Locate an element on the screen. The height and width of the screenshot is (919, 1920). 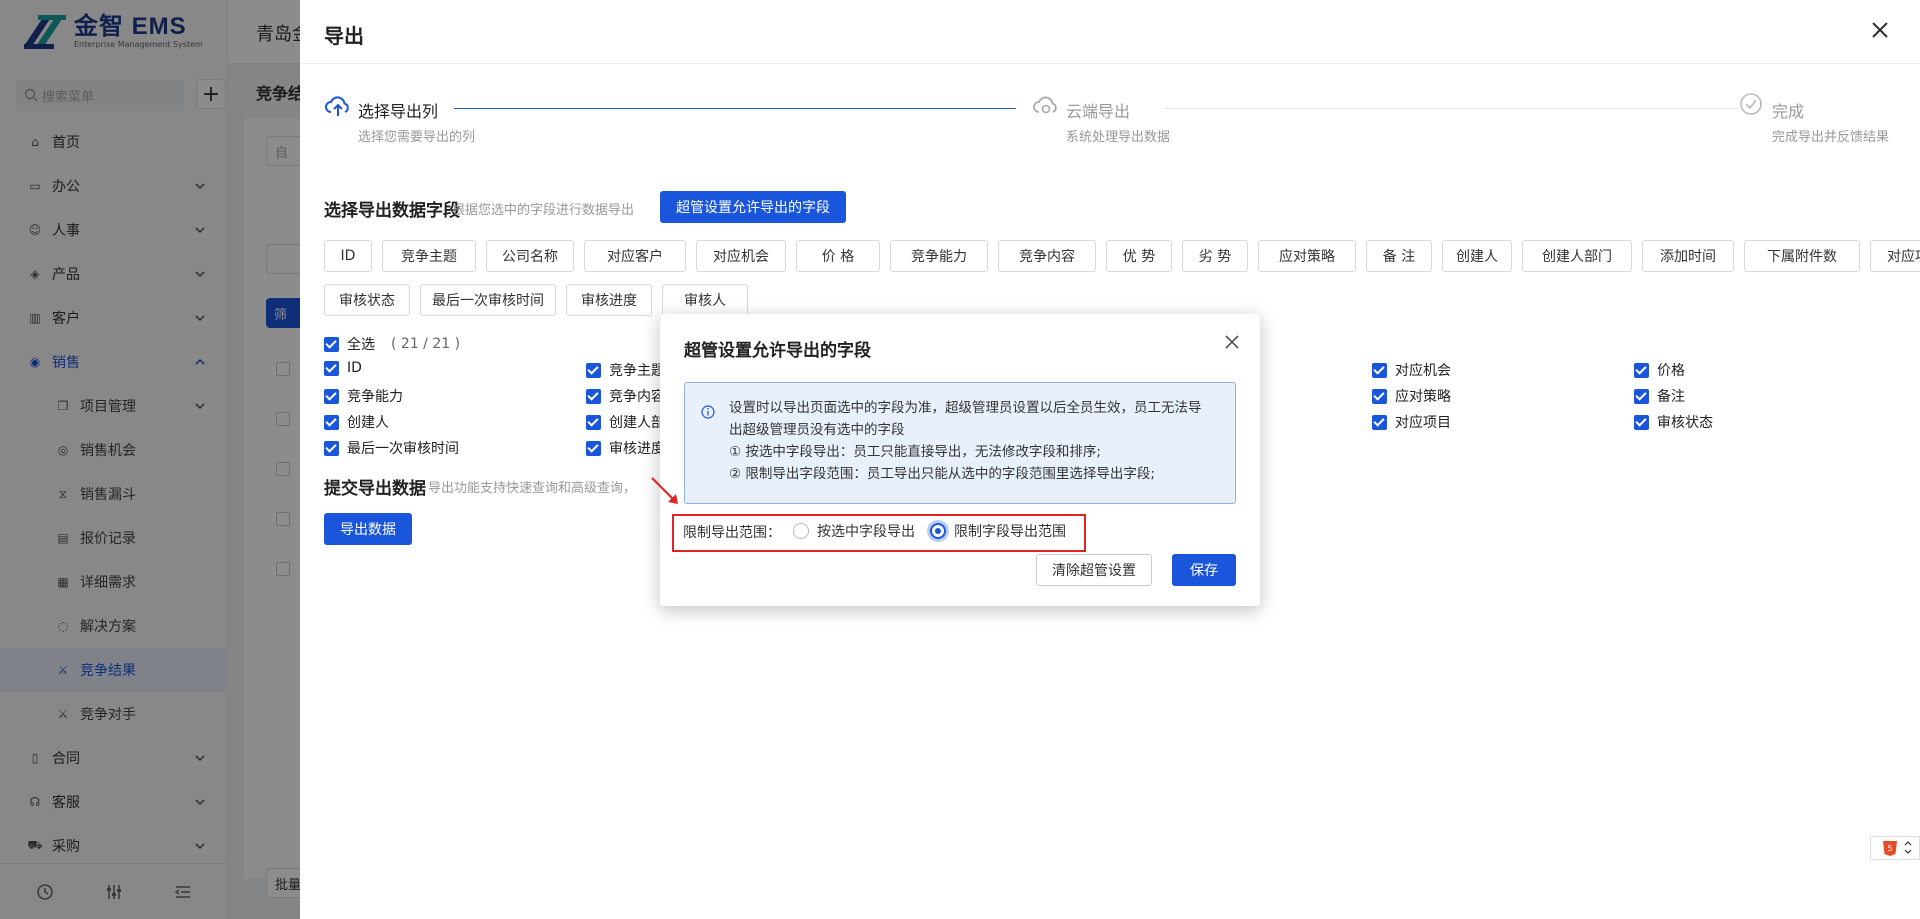
field-tag: 劣 势 is located at coordinates (1215, 256).